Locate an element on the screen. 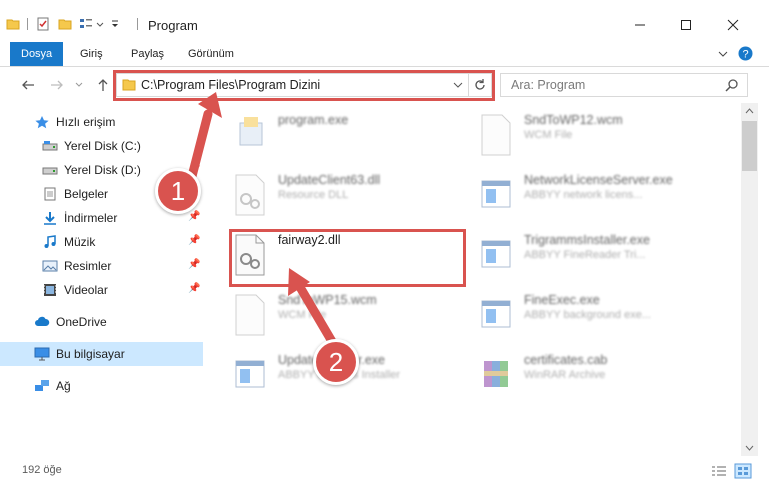 The image size is (769, 493). tab-home: Giriş is located at coordinates (91, 54).